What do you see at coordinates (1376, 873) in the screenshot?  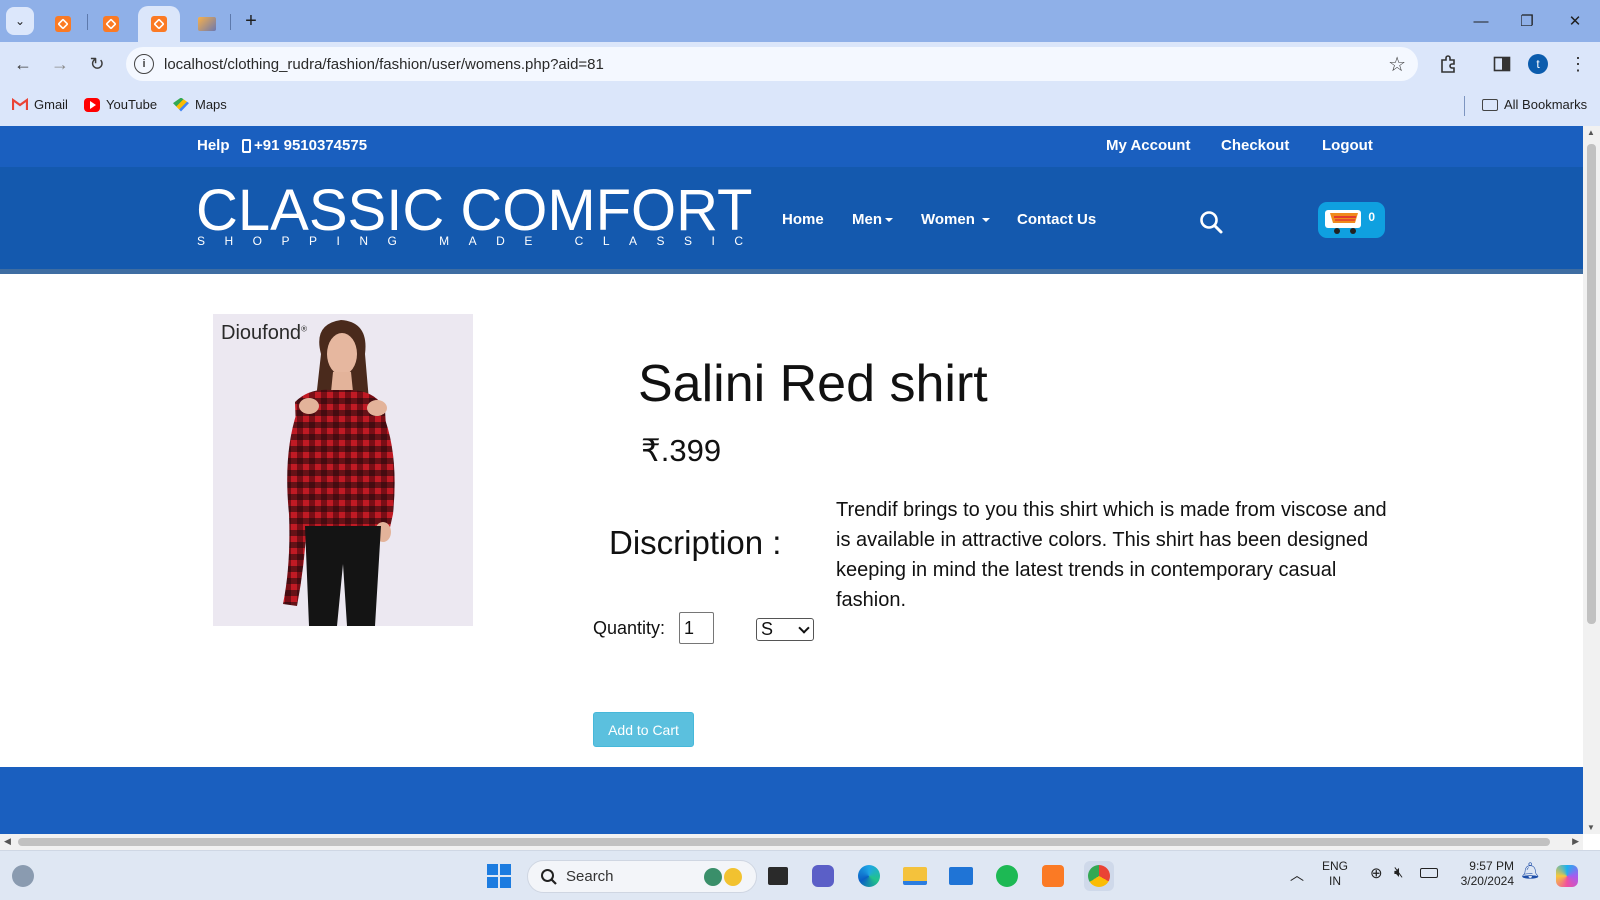 I see `network-globe-icon: ⊕` at bounding box center [1376, 873].